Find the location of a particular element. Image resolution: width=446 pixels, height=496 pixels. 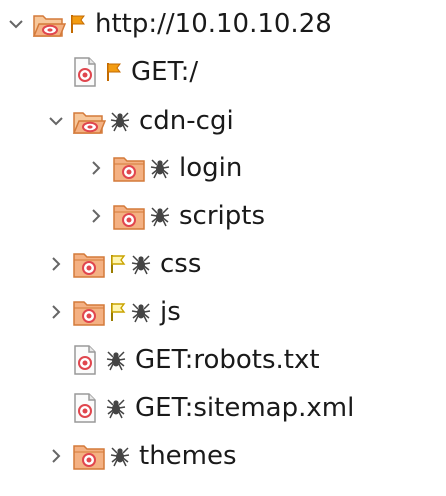

tree-node-label: GET:sitemap.xml is located at coordinates (245, 408).